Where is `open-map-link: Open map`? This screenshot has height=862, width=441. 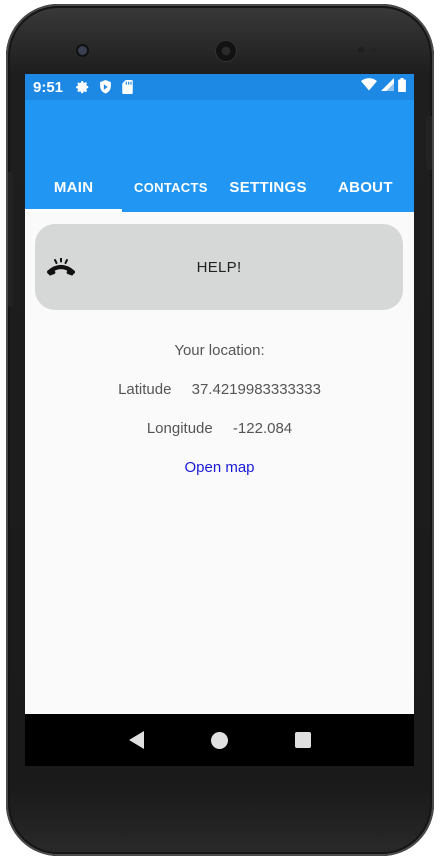 open-map-link: Open map is located at coordinates (219, 467).